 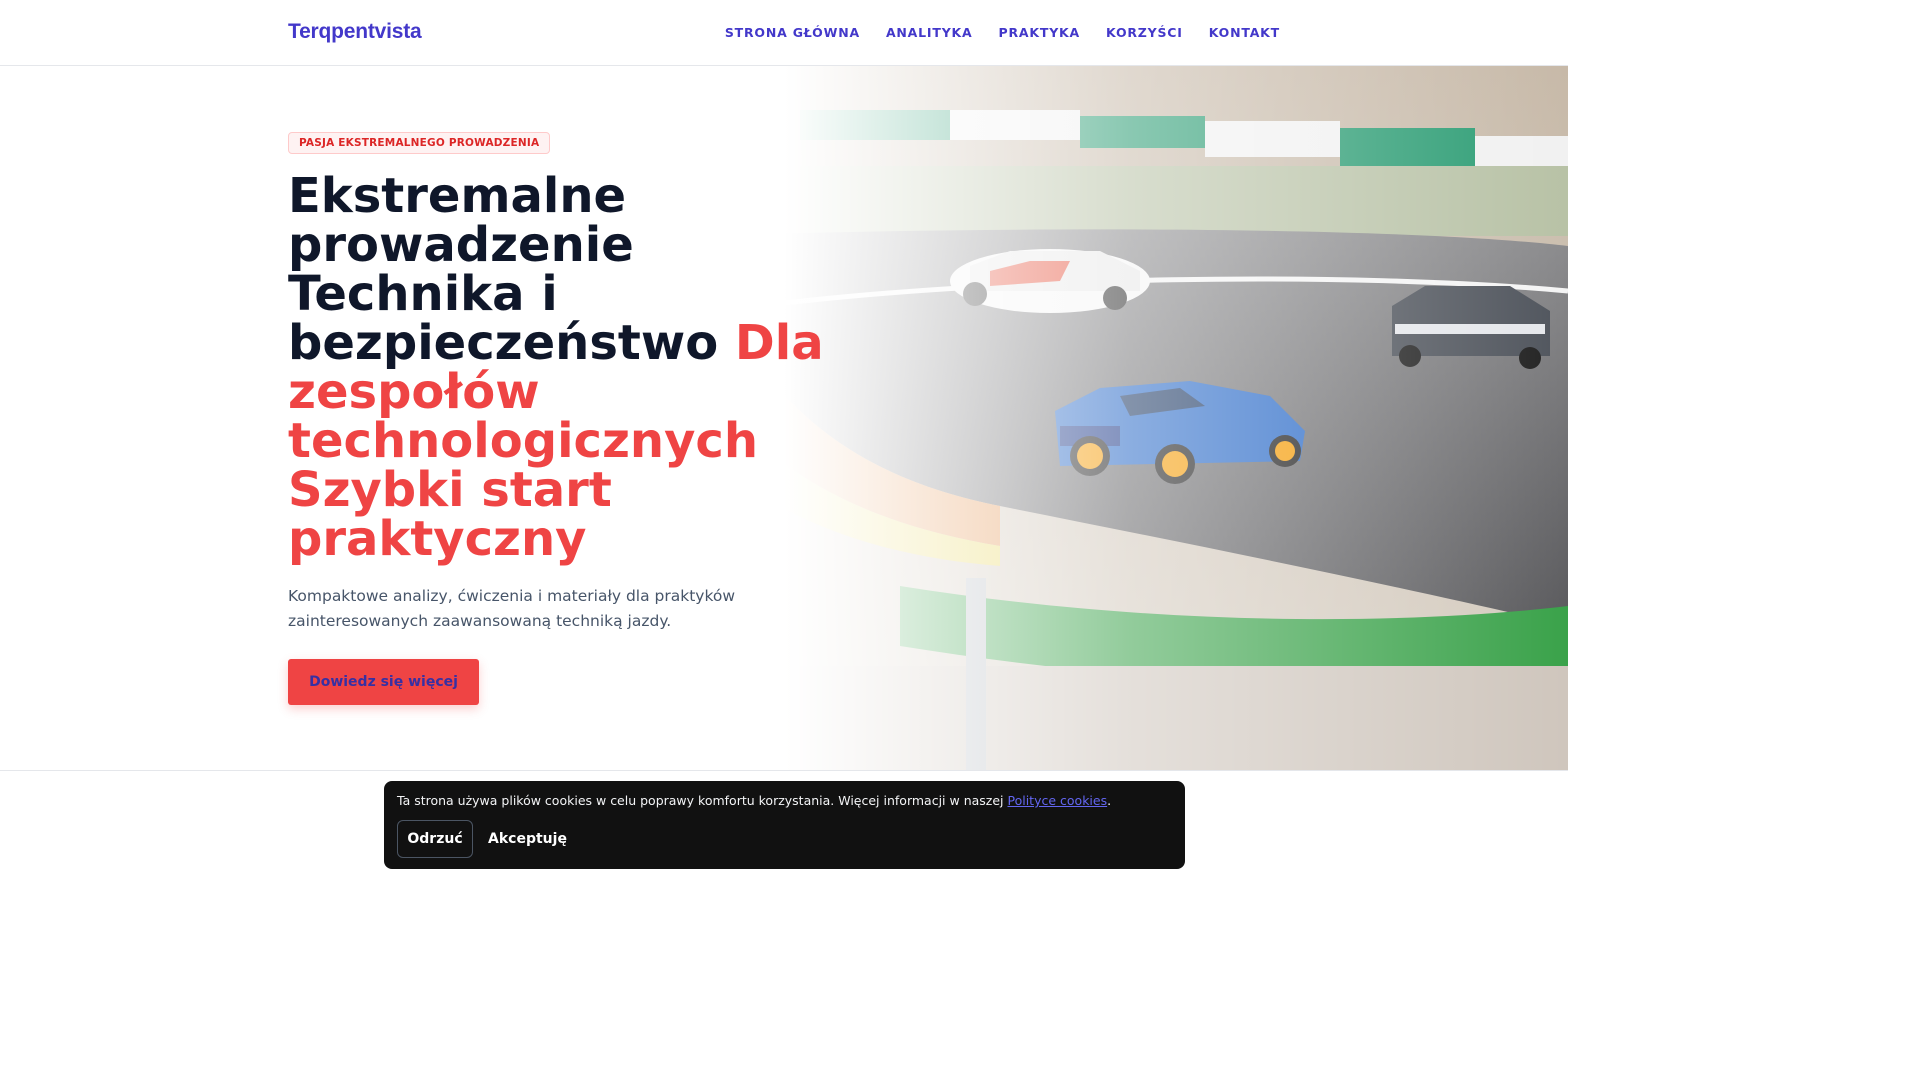 What do you see at coordinates (1109, 800) in the screenshot?
I see `cookie-text-after: .` at bounding box center [1109, 800].